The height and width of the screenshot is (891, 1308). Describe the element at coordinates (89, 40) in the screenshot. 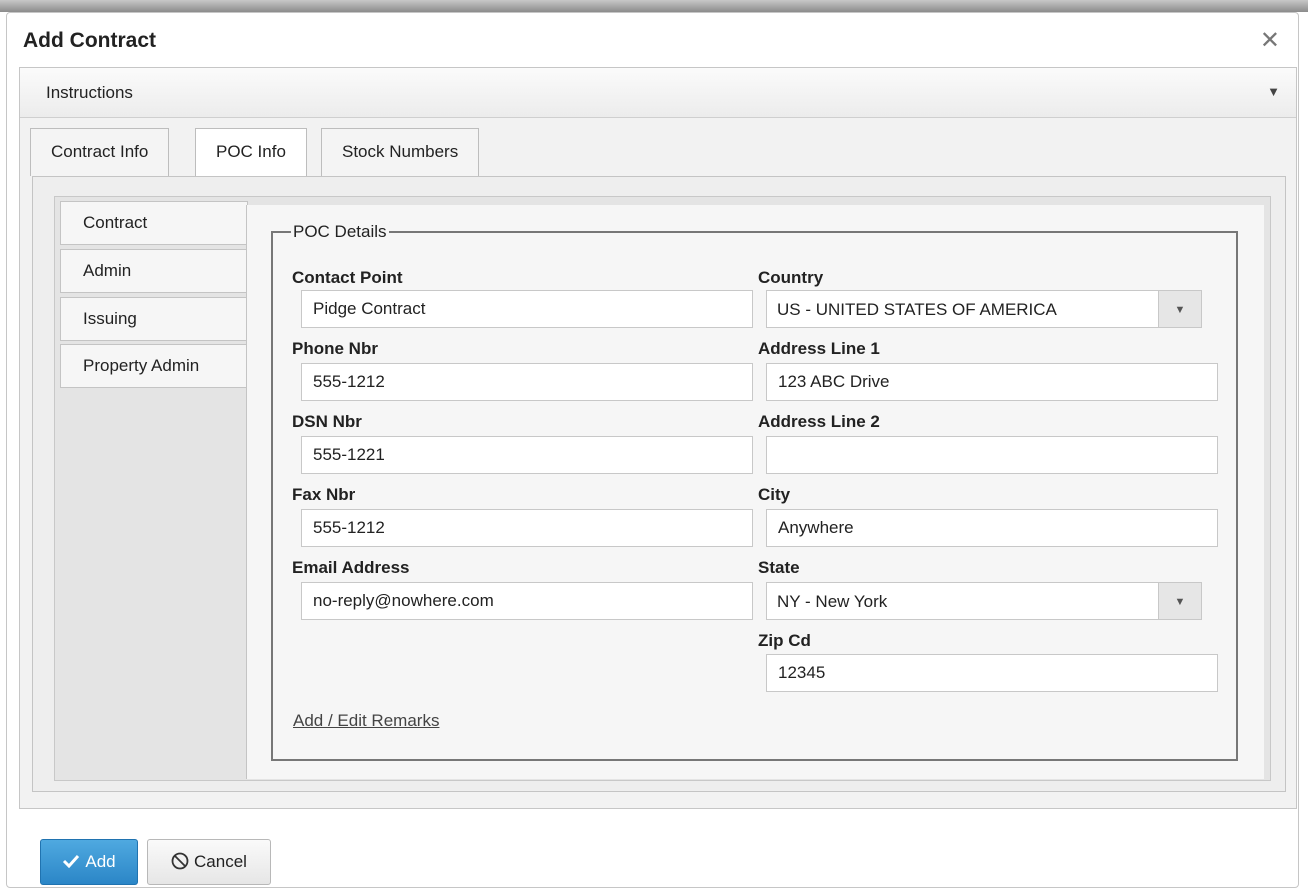

I see `dialog-title: Add Contract` at that location.